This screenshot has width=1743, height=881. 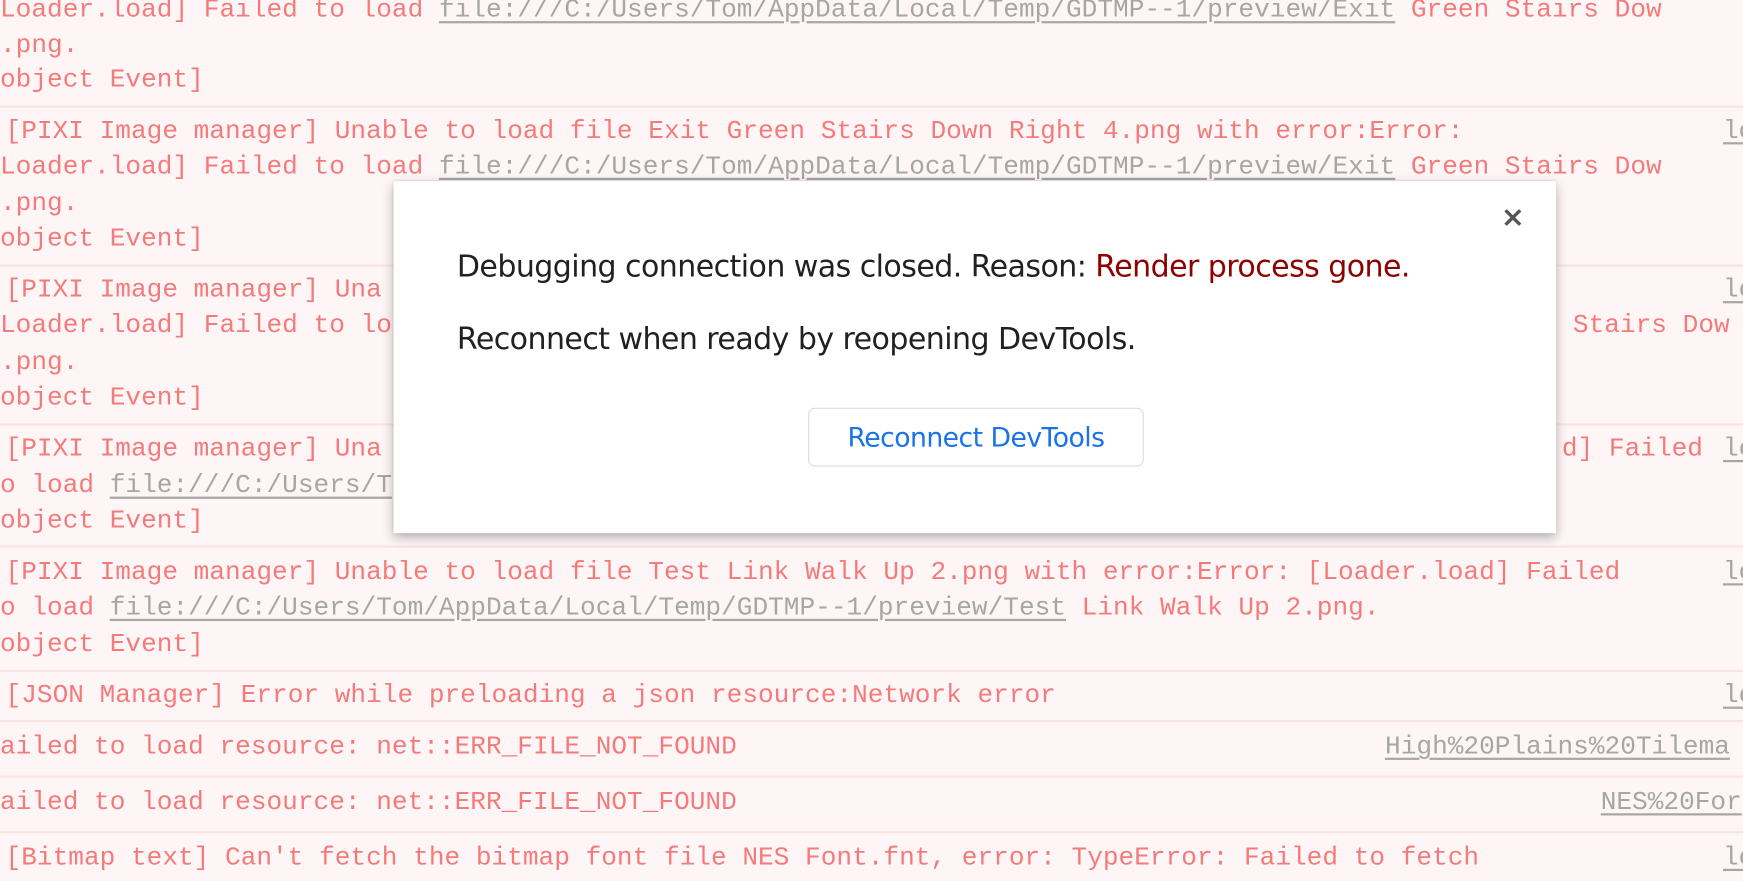 I want to click on console-message-line: Loader.load] Failed to lo, so click(x=196, y=327).